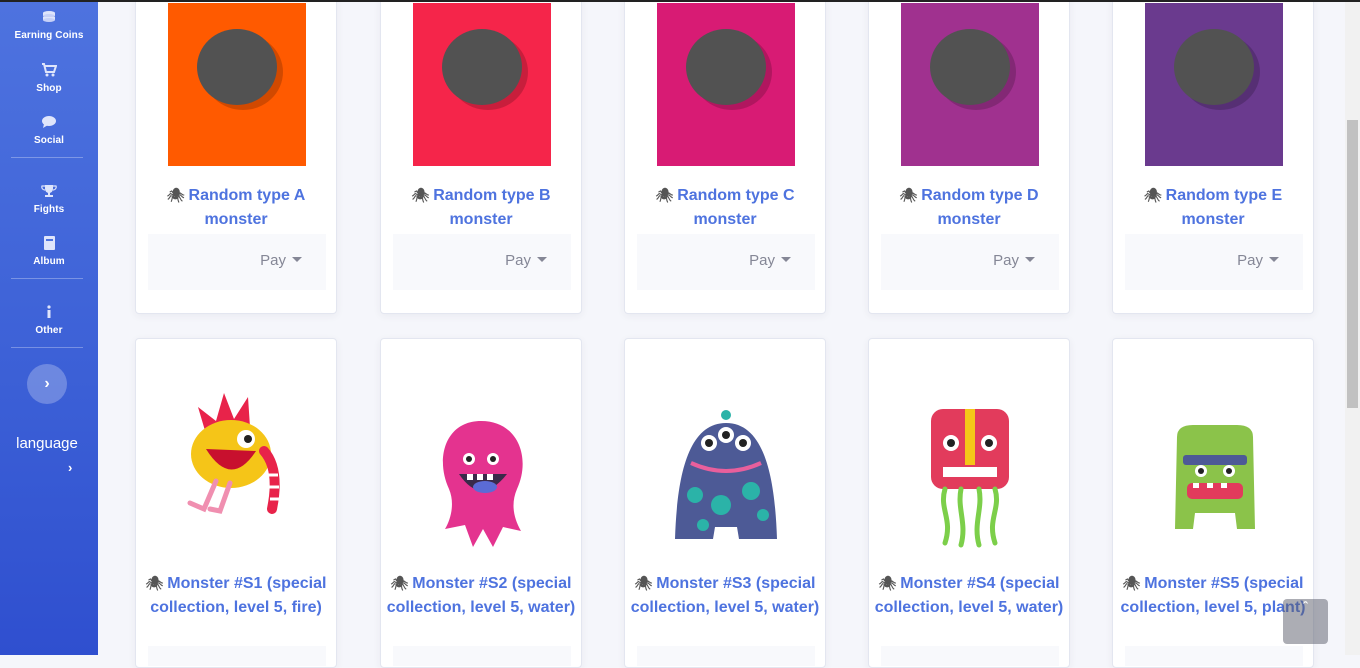 The width and height of the screenshot is (1360, 668). What do you see at coordinates (969, 207) in the screenshot?
I see `product-title: 🕷 Random type D monster` at bounding box center [969, 207].